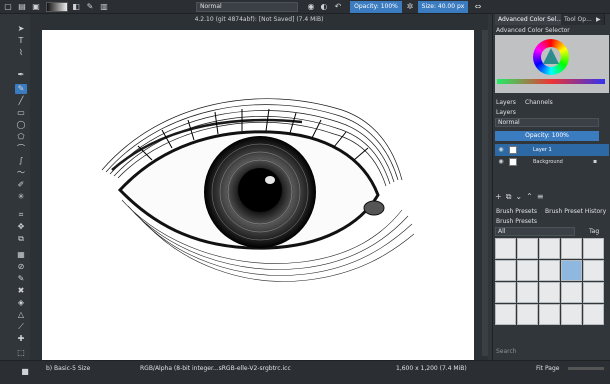 Image resolution: width=610 pixels, height=384 pixels. What do you see at coordinates (21, 185) in the screenshot?
I see `dynamic-brush-icon: ✐` at bounding box center [21, 185].